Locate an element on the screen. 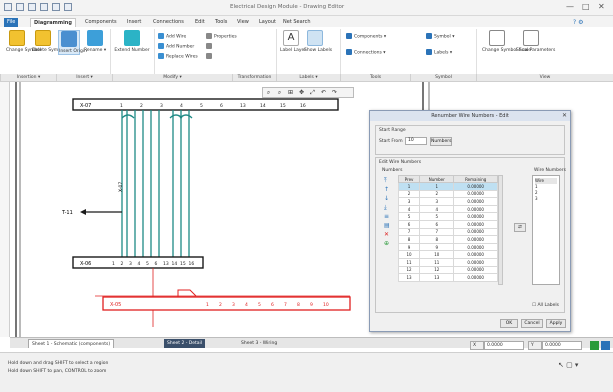 Image resolution: width=613 pixels, height=392 pixels. zoom-out-icon: ⌕ is located at coordinates (279, 92).